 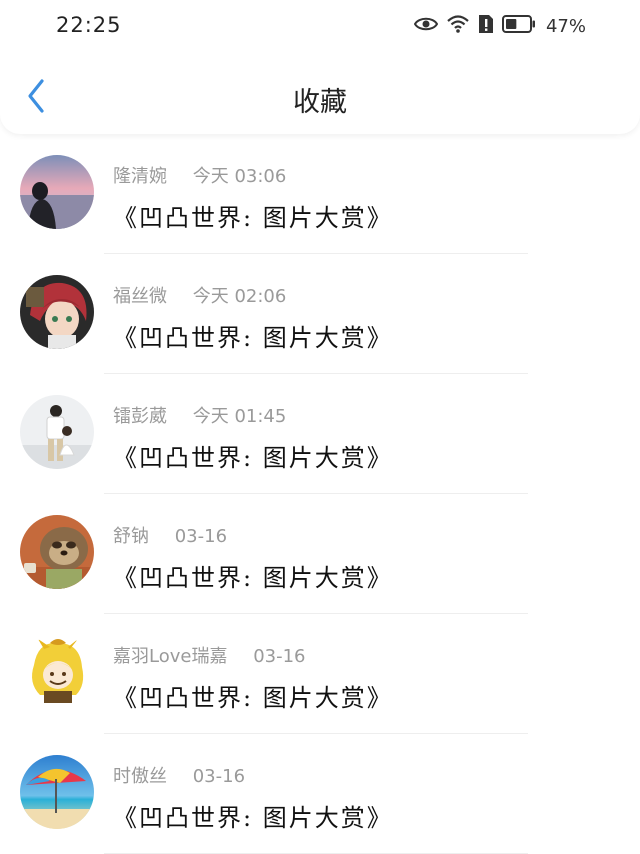 I want to click on list-item: 嘉羽Love瑞嘉 03-16 《凹凸世界: 图片大赏》, so click(x=320, y=674).